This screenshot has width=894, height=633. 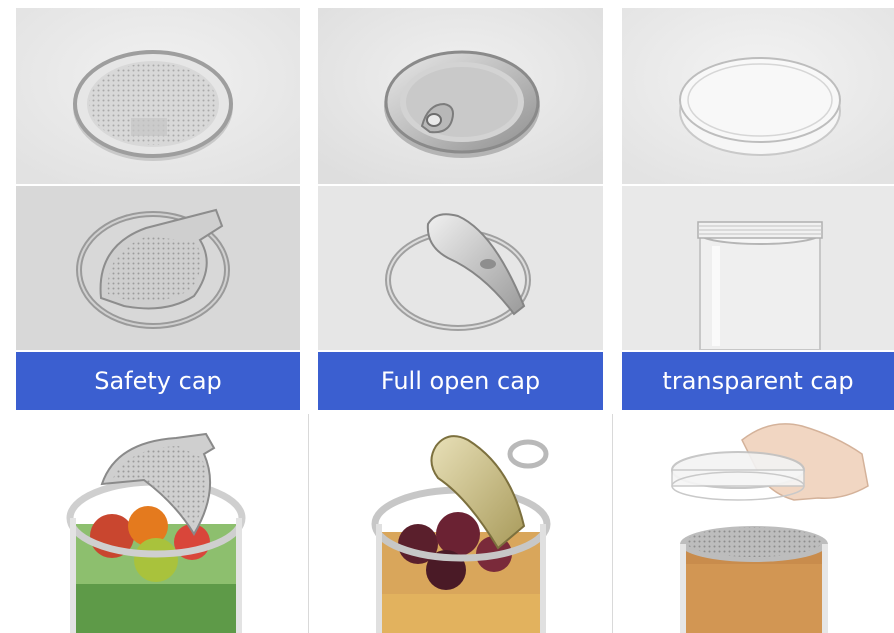 I want to click on full-open-cap-open-icon, so click(x=460, y=268).